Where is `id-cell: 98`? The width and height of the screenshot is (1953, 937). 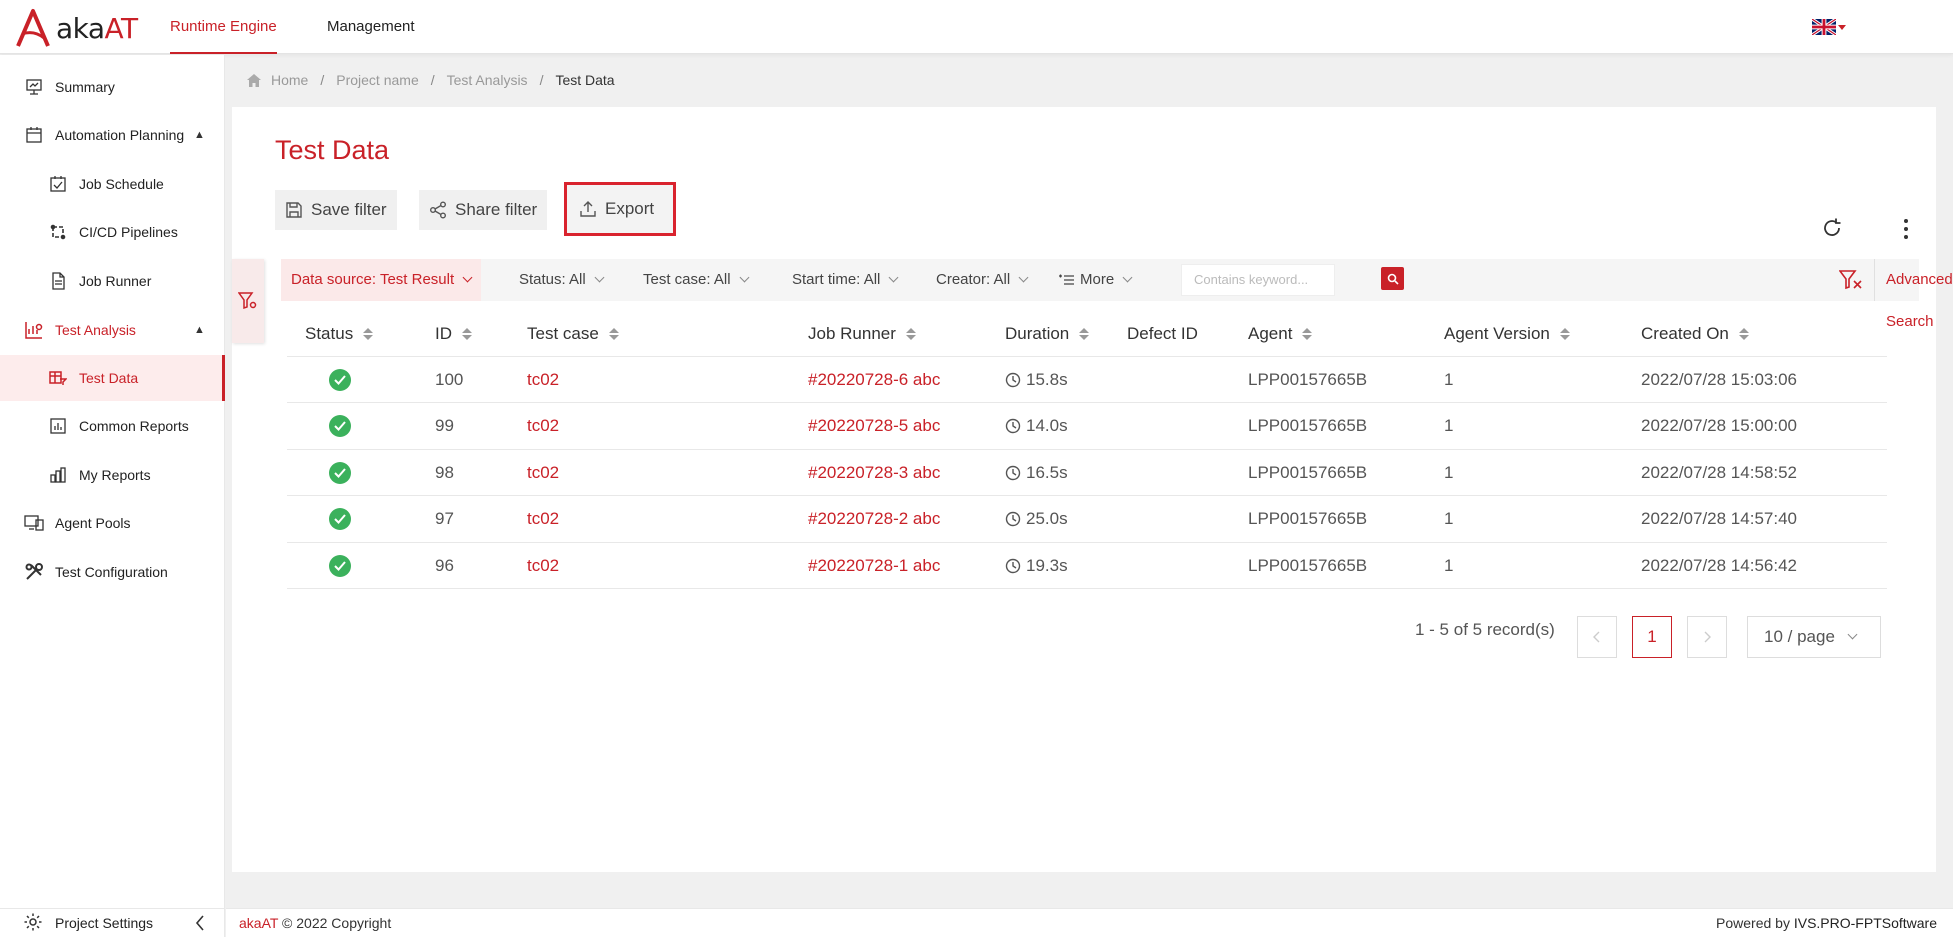 id-cell: 98 is located at coordinates (444, 472).